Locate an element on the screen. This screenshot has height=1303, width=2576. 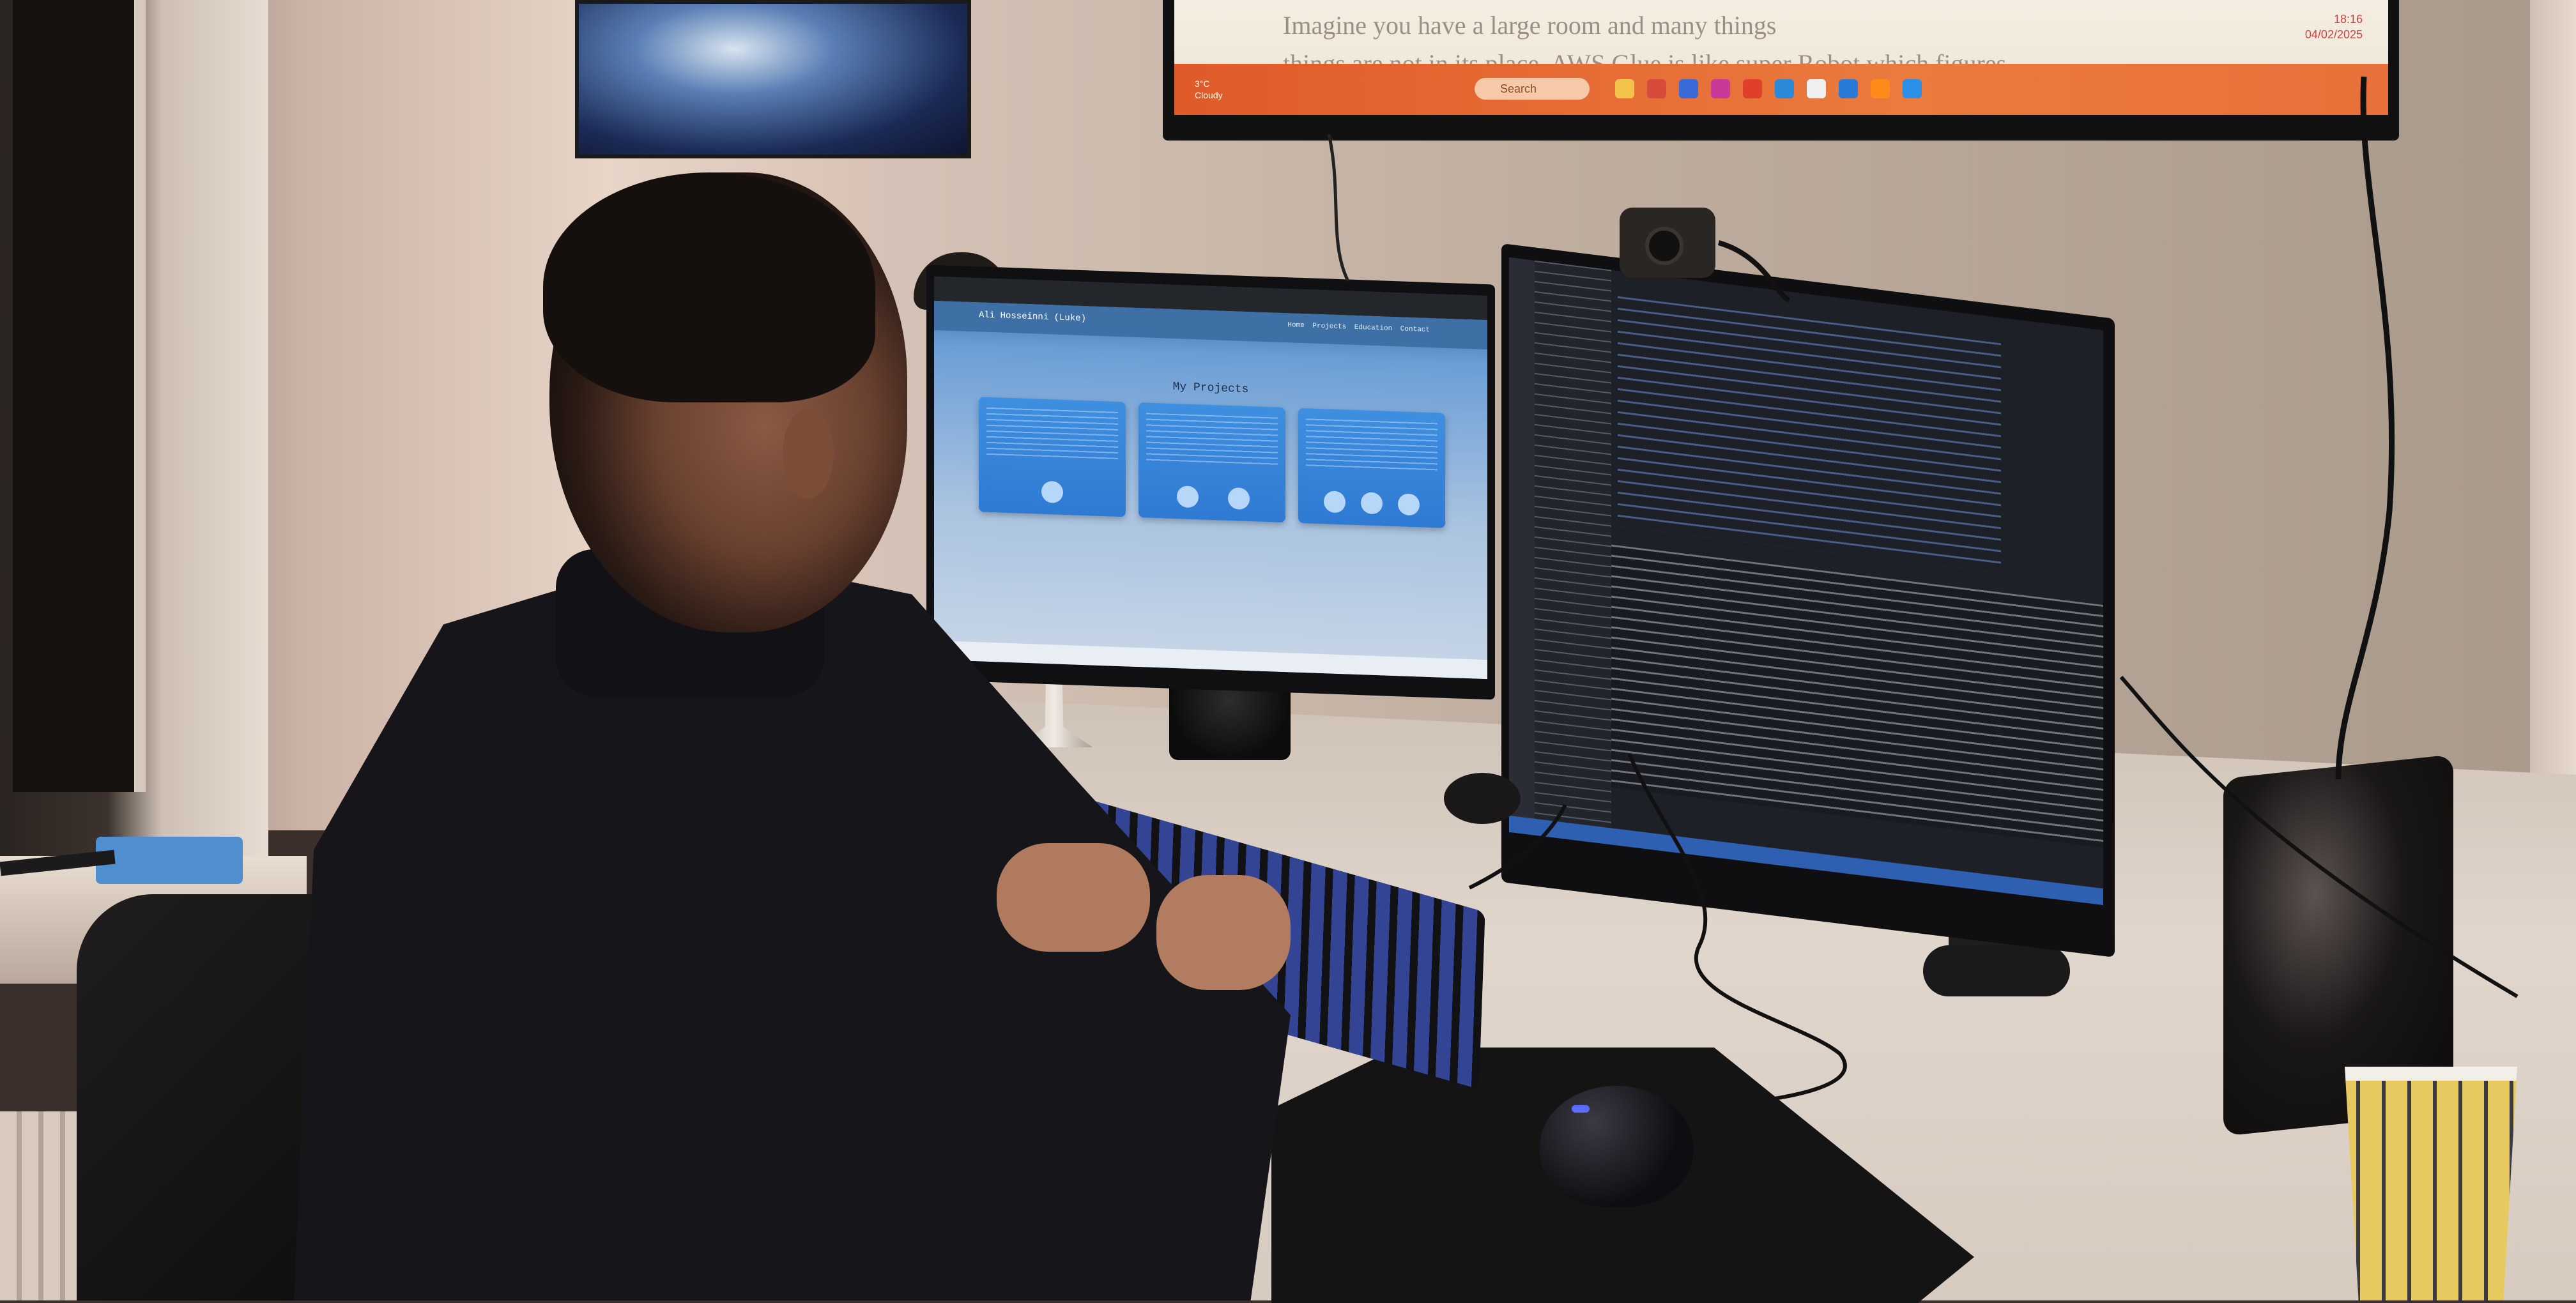
blue-box is located at coordinates (169, 860).